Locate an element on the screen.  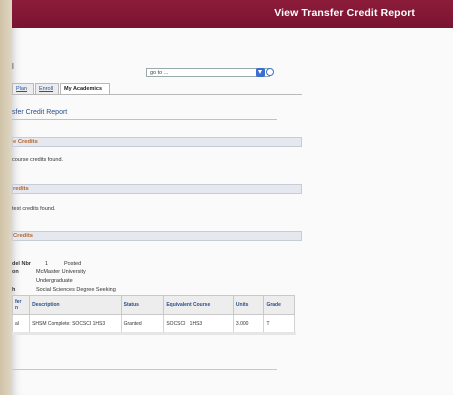
cell-equivalent-course: SOCSCI 1HS3 is located at coordinates (198, 324).